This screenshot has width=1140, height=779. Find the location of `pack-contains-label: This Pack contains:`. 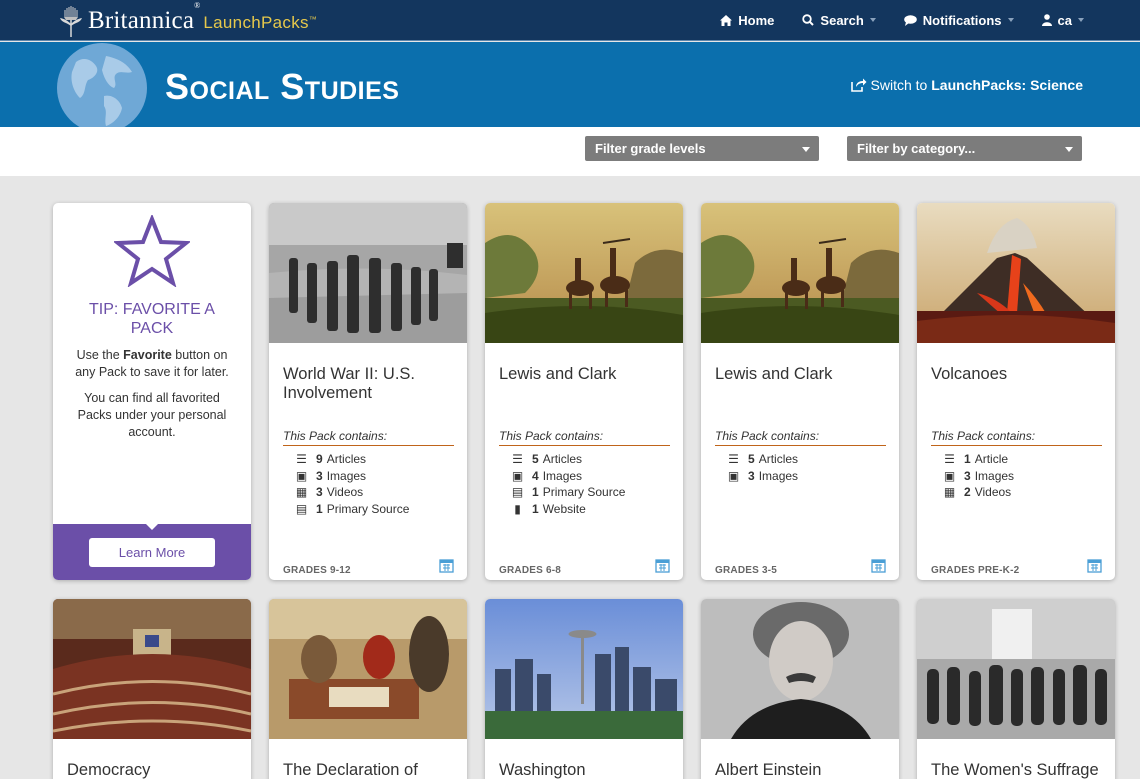

pack-contains-label: This Pack contains: is located at coordinates (800, 437).